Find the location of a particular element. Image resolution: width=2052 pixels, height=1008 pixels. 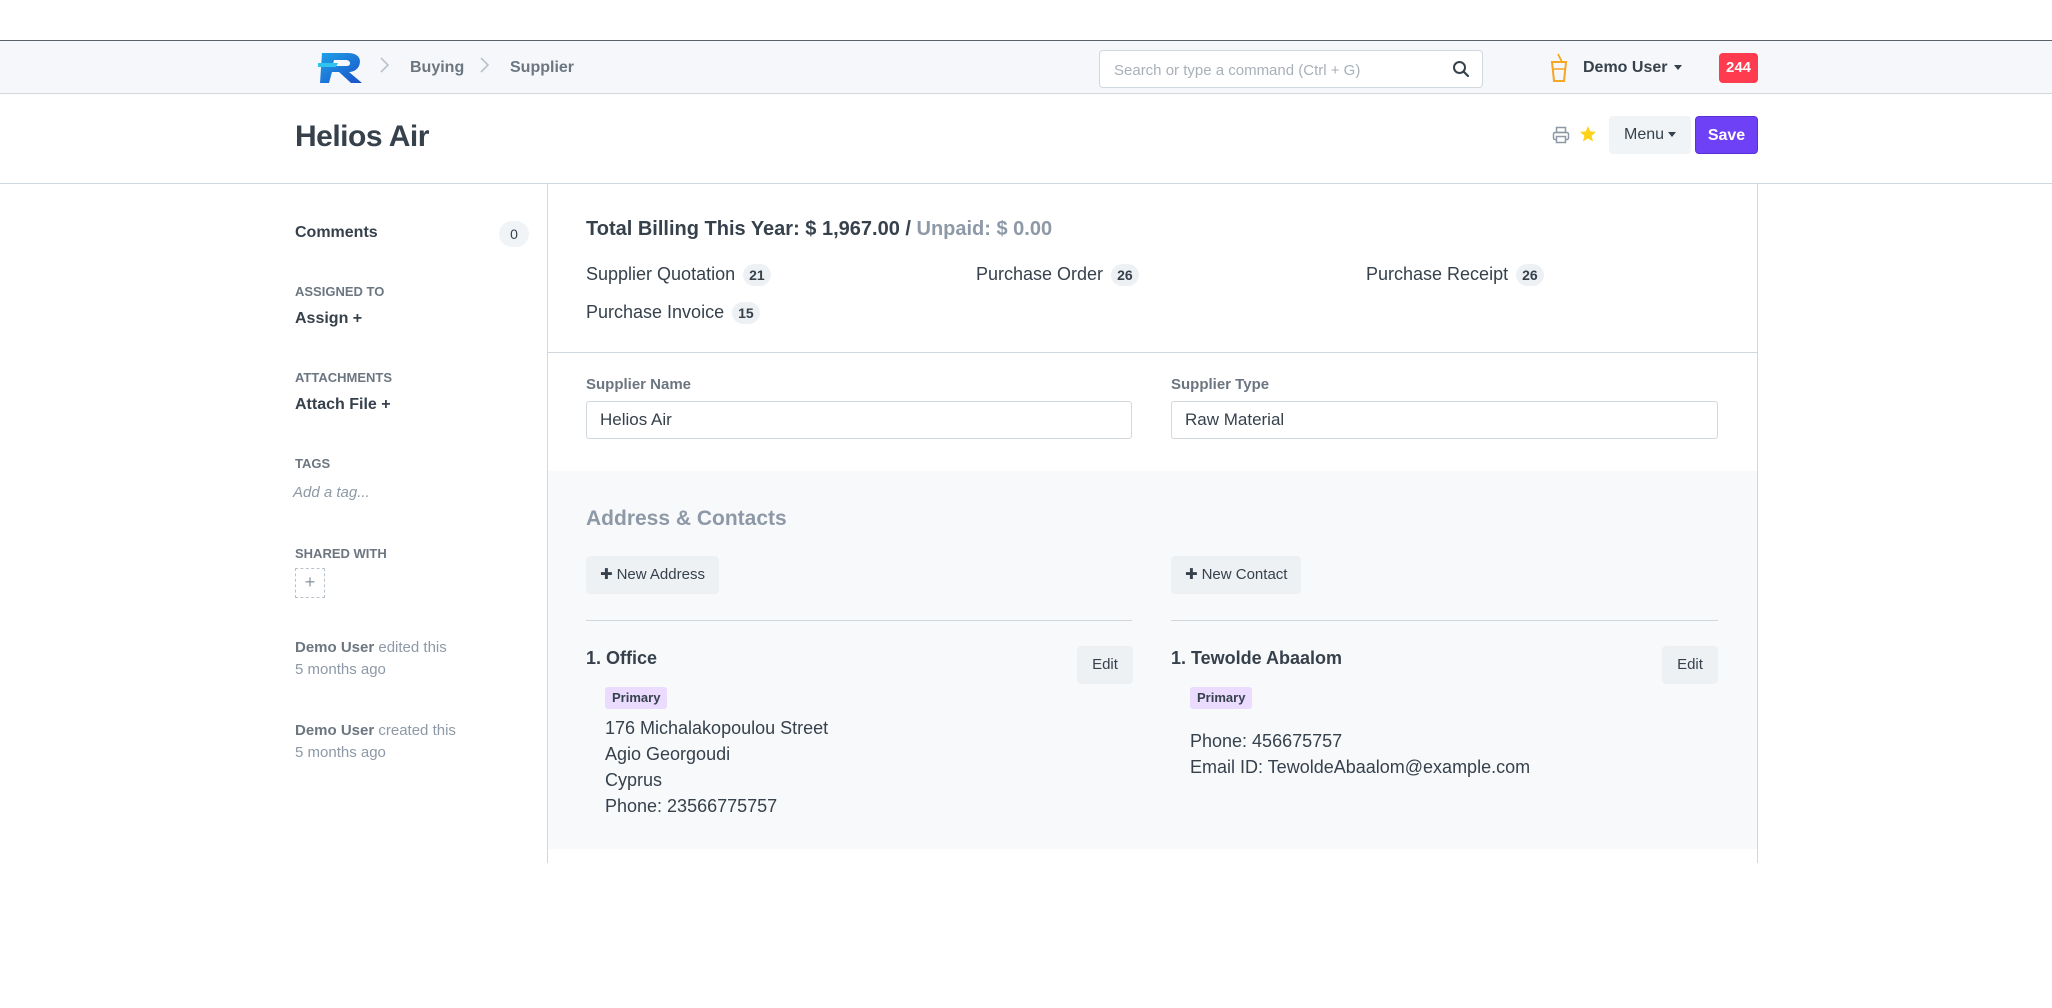

edit-contact-button: Edit is located at coordinates (1690, 665).